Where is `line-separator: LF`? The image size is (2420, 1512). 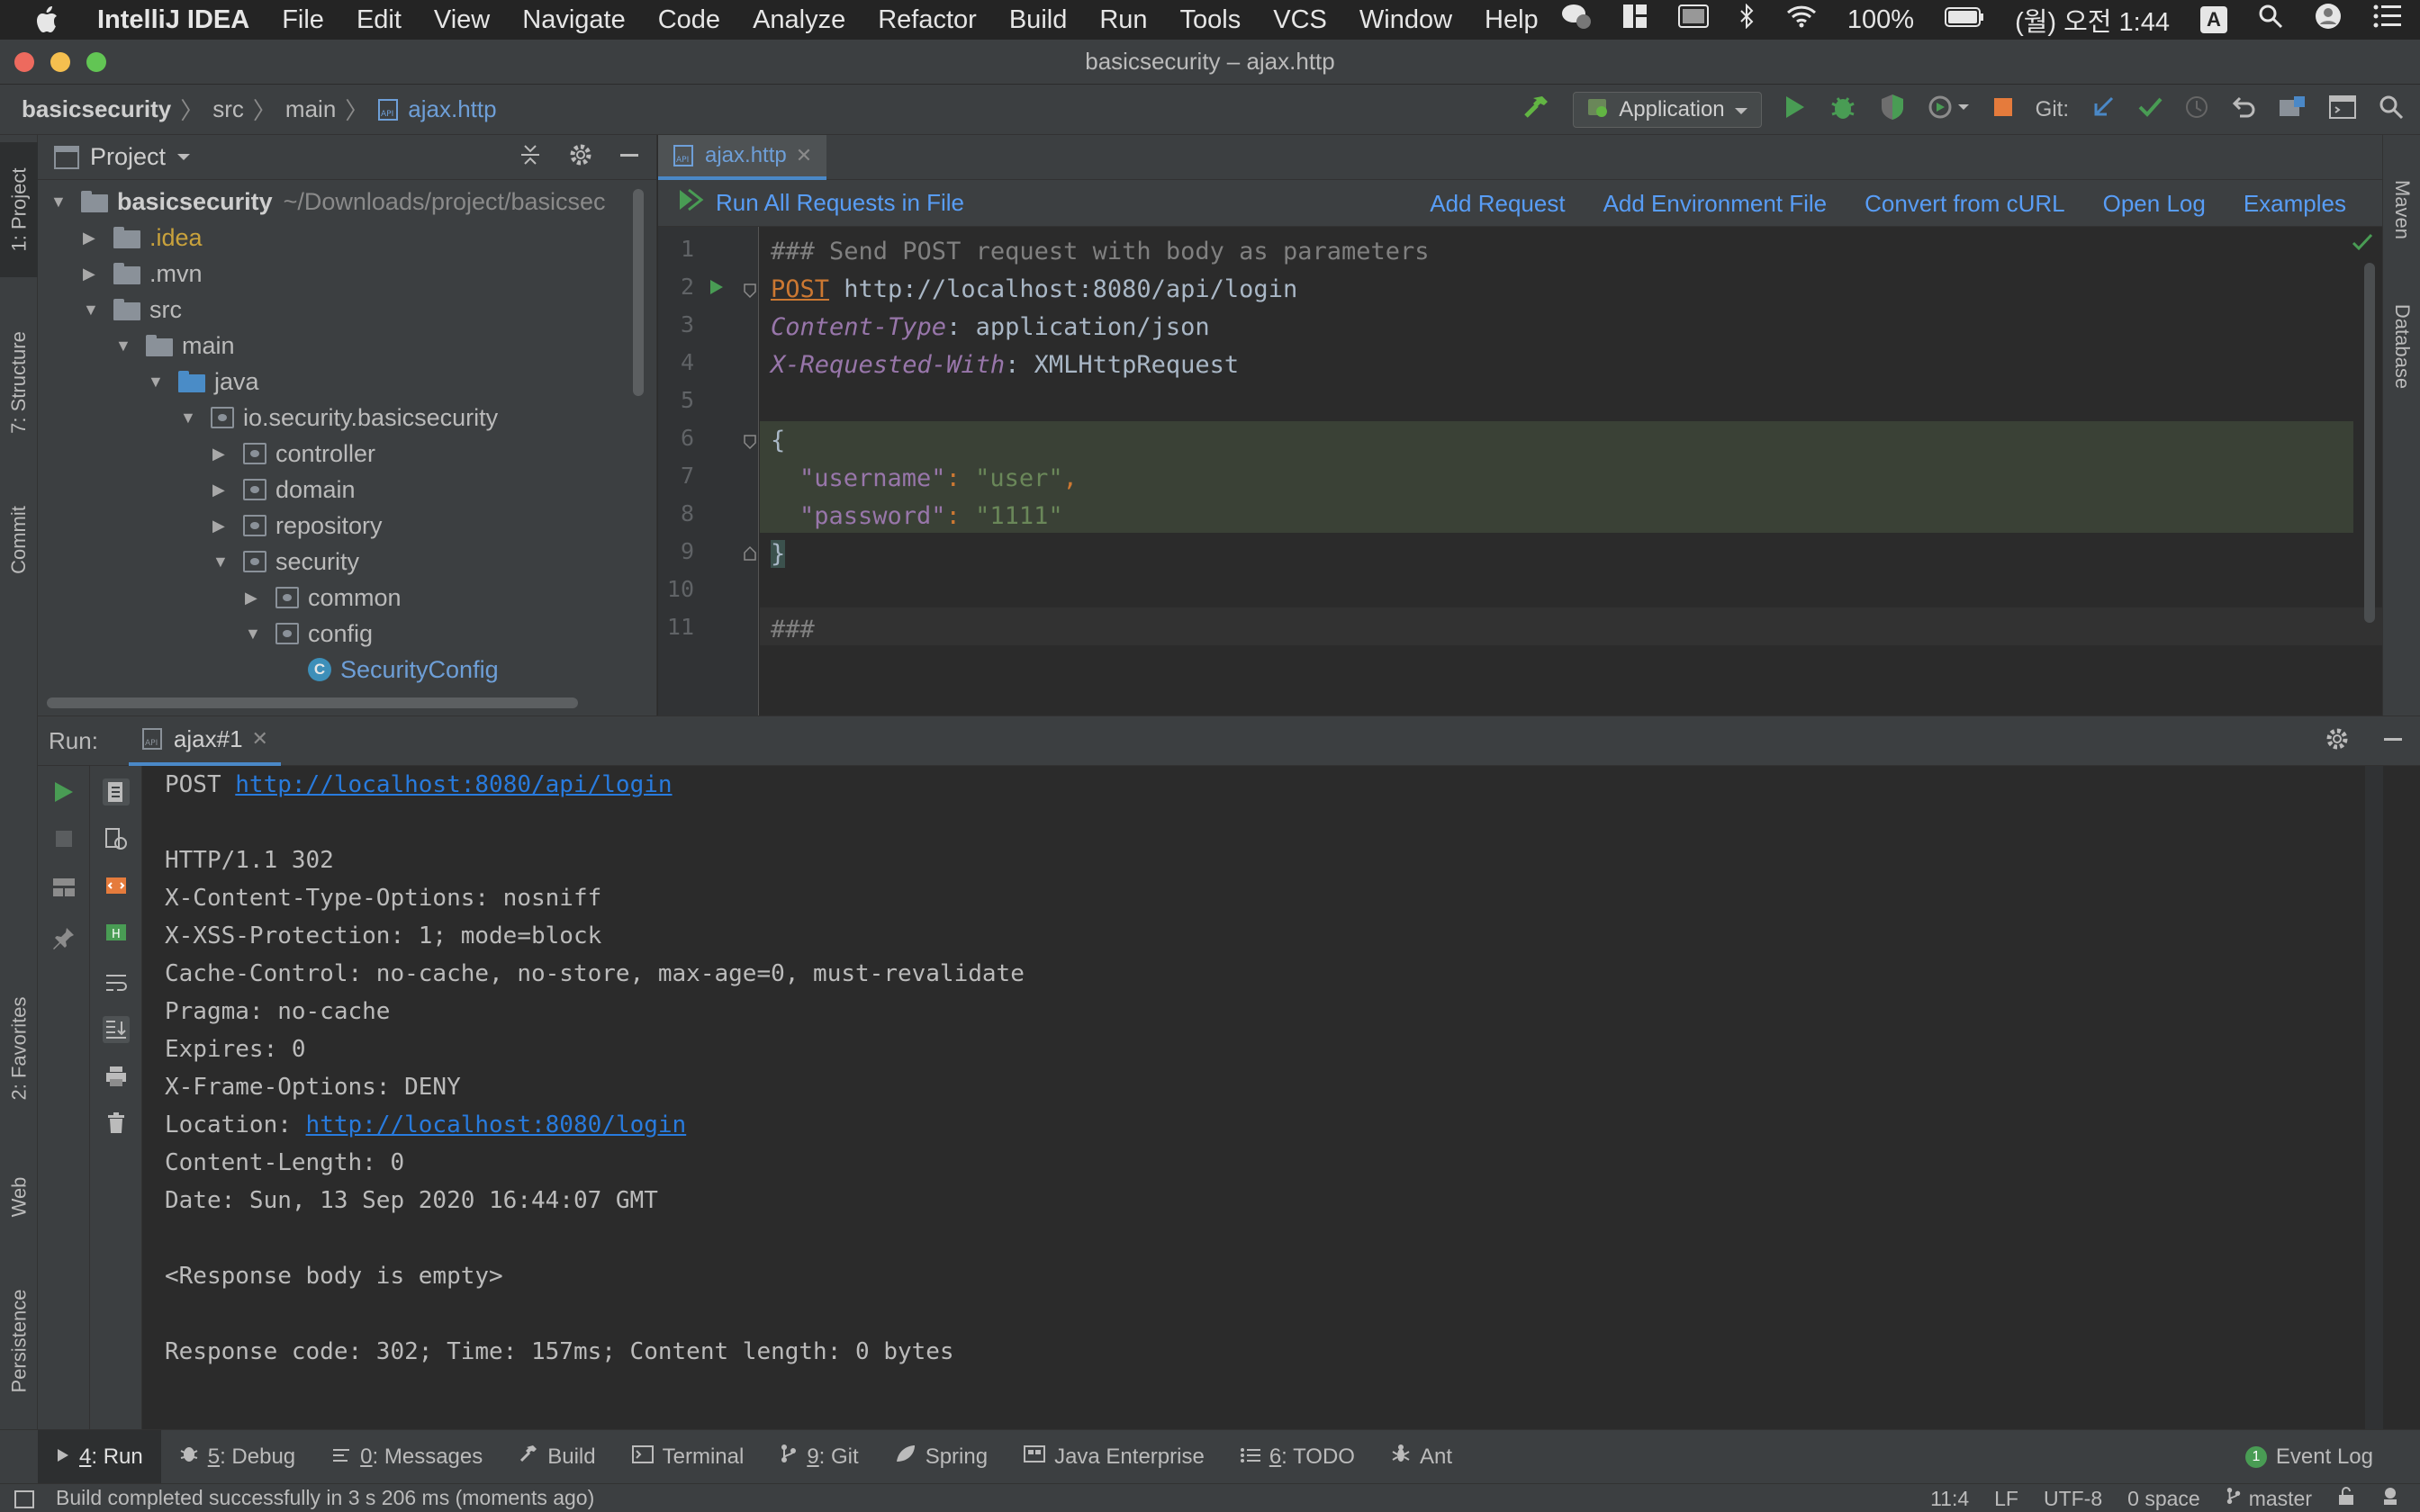 line-separator: LF is located at coordinates (2006, 1499).